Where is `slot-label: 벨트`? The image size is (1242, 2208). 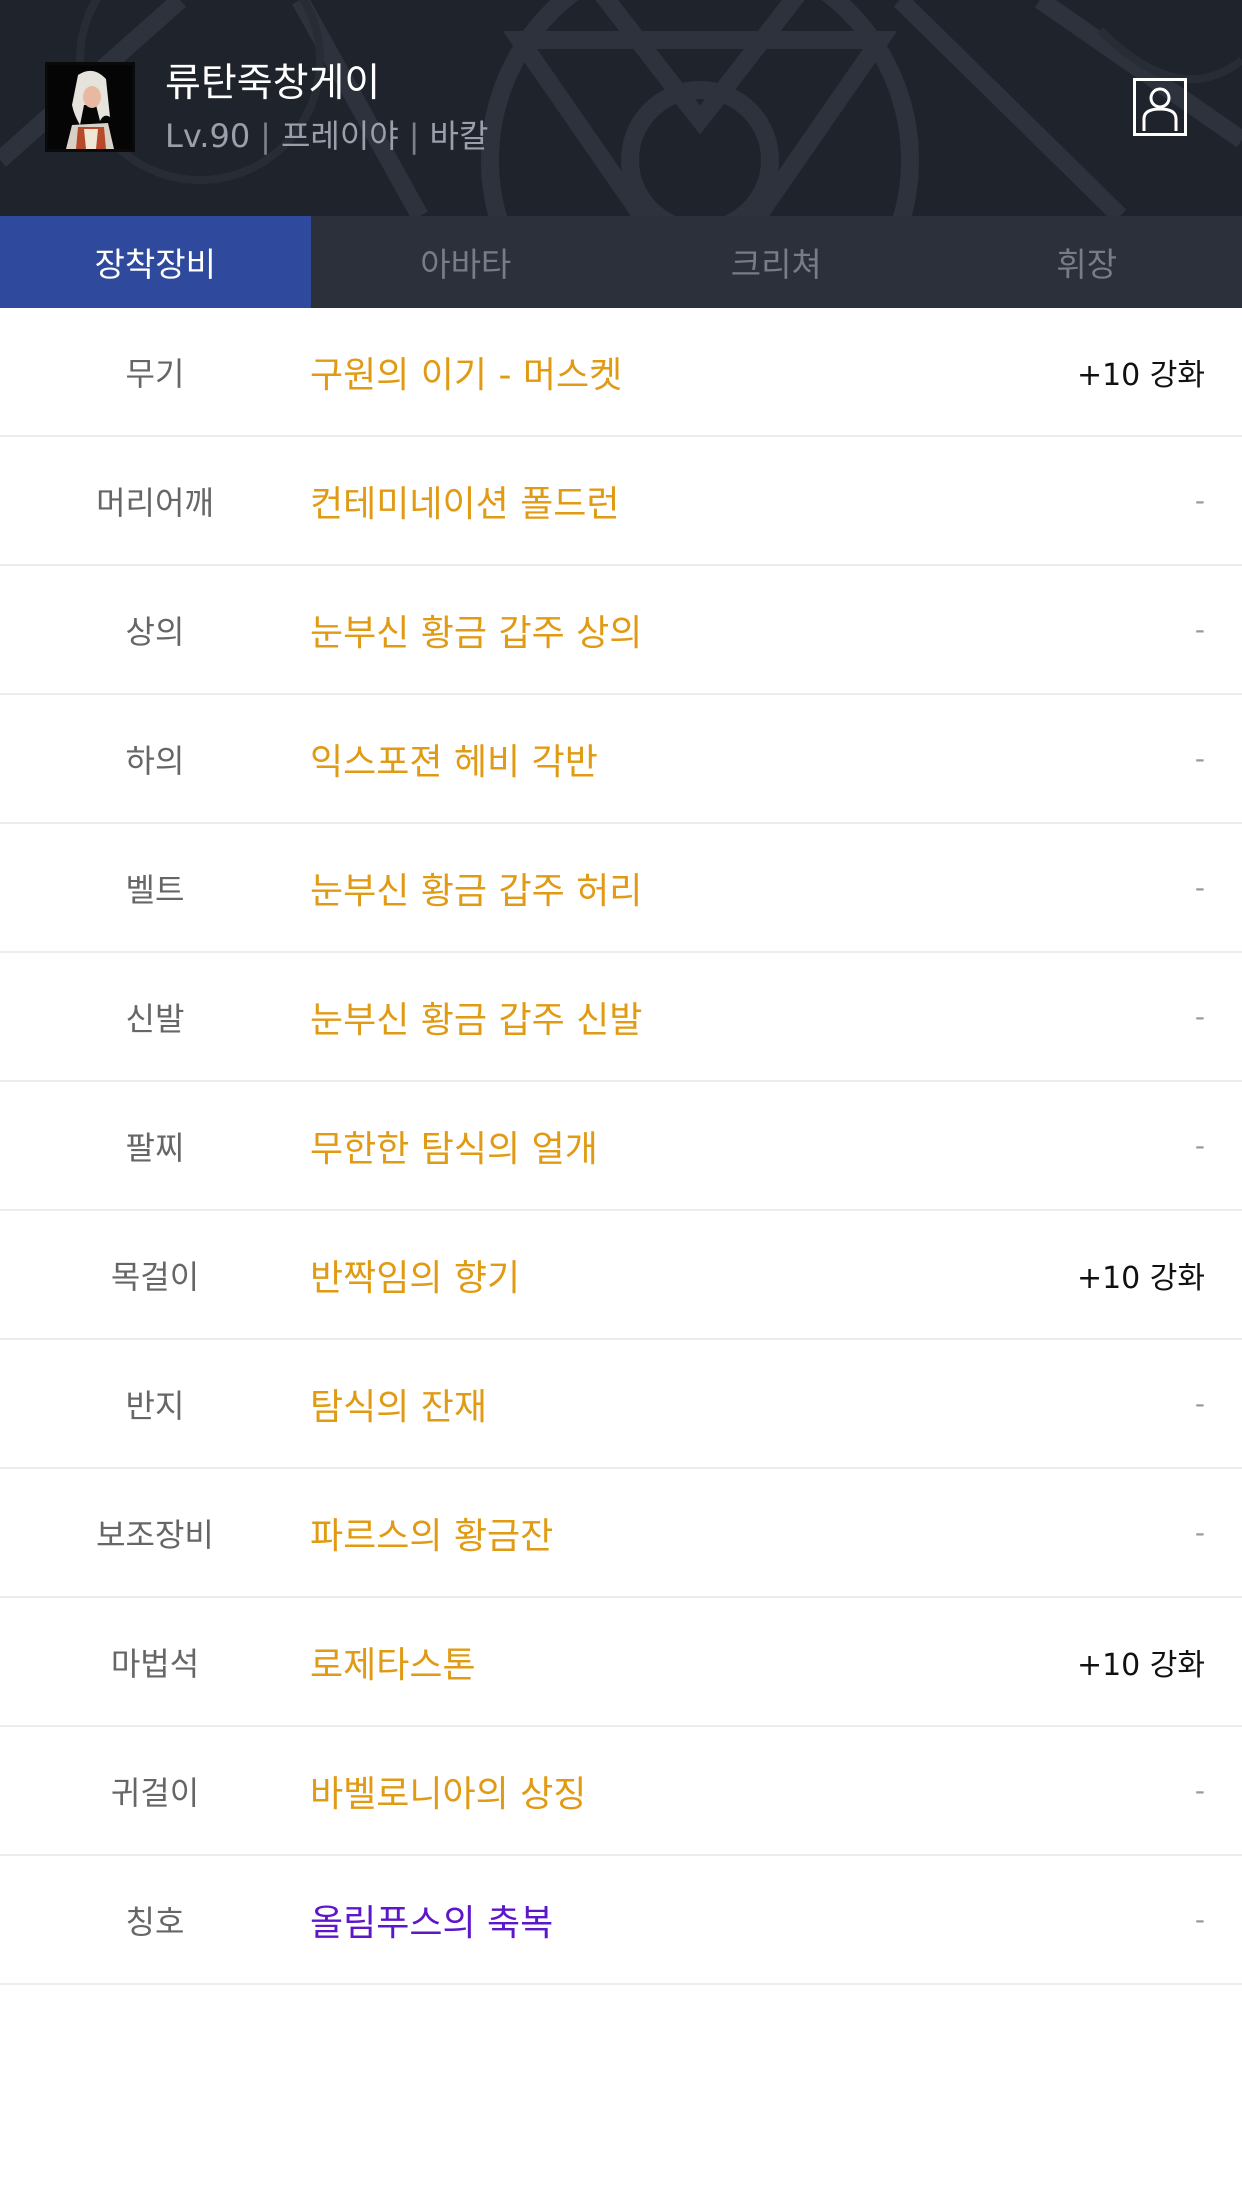
slot-label: 벨트 is located at coordinates (155, 889).